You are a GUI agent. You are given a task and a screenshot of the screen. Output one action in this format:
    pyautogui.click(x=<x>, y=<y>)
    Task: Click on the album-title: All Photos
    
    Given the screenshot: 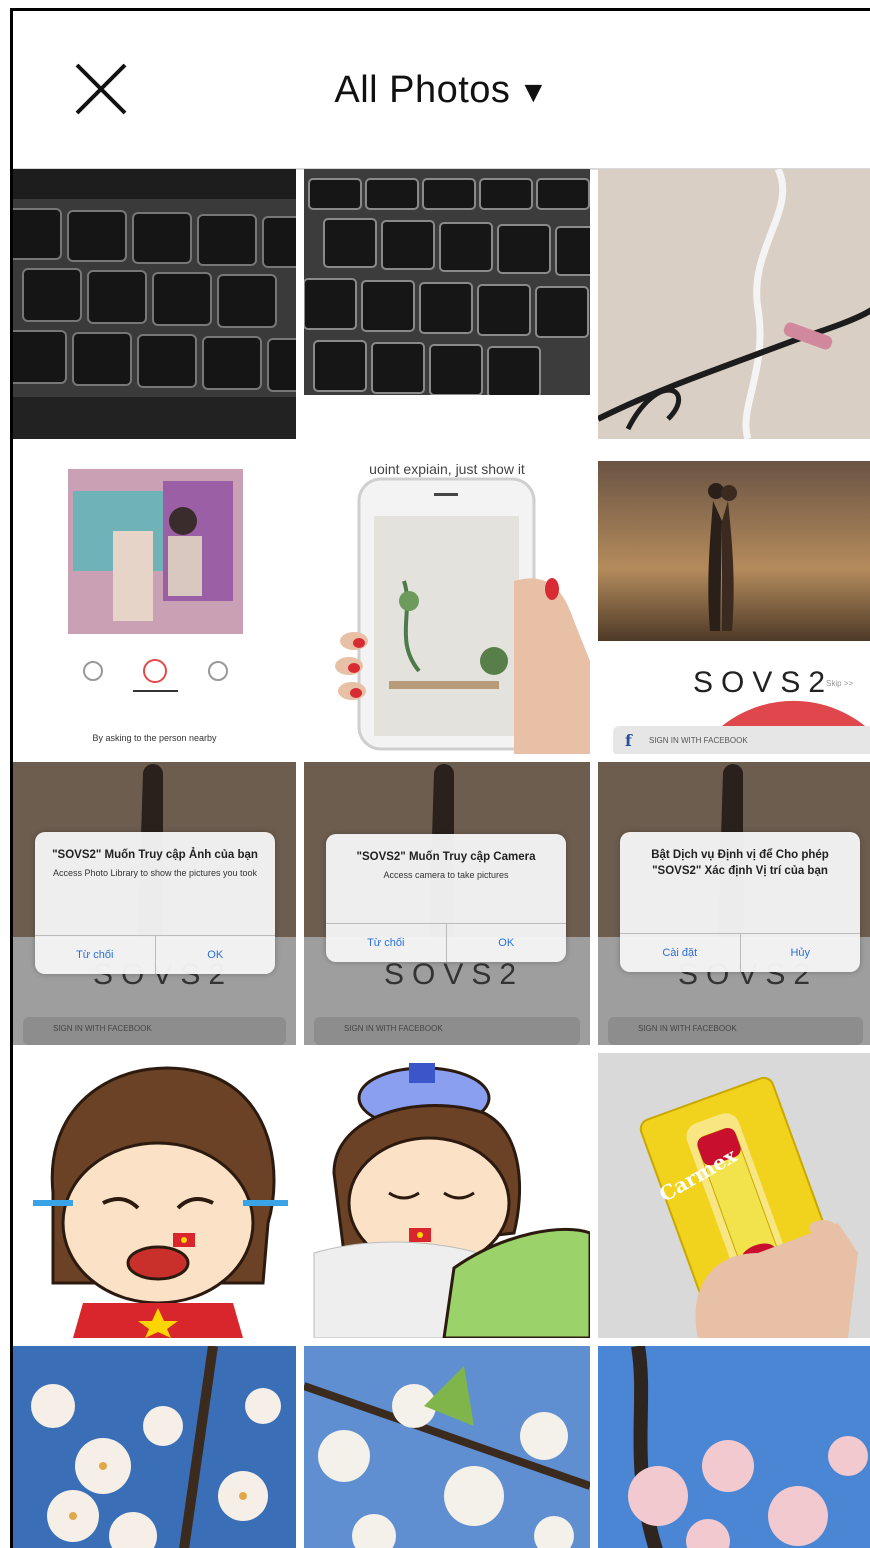 What is the action you would take?
    pyautogui.click(x=422, y=90)
    